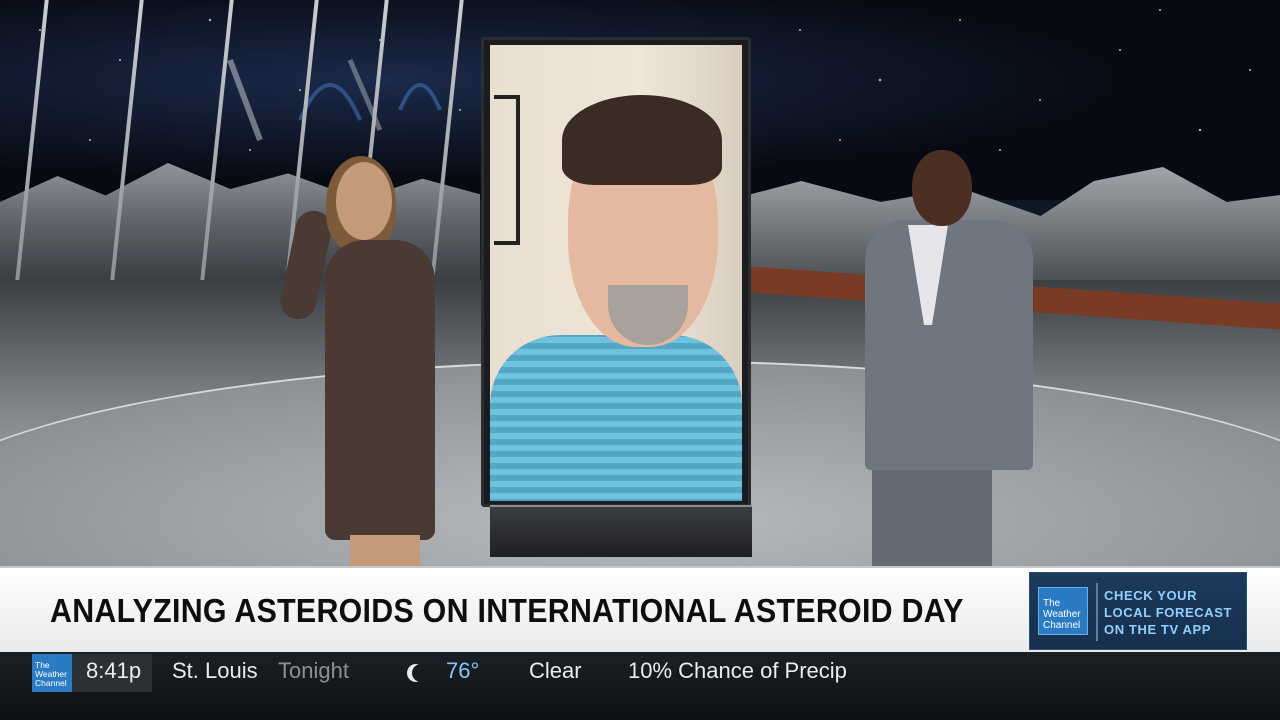 Image resolution: width=1280 pixels, height=720 pixels. What do you see at coordinates (949, 345) in the screenshot?
I see `presenter-right` at bounding box center [949, 345].